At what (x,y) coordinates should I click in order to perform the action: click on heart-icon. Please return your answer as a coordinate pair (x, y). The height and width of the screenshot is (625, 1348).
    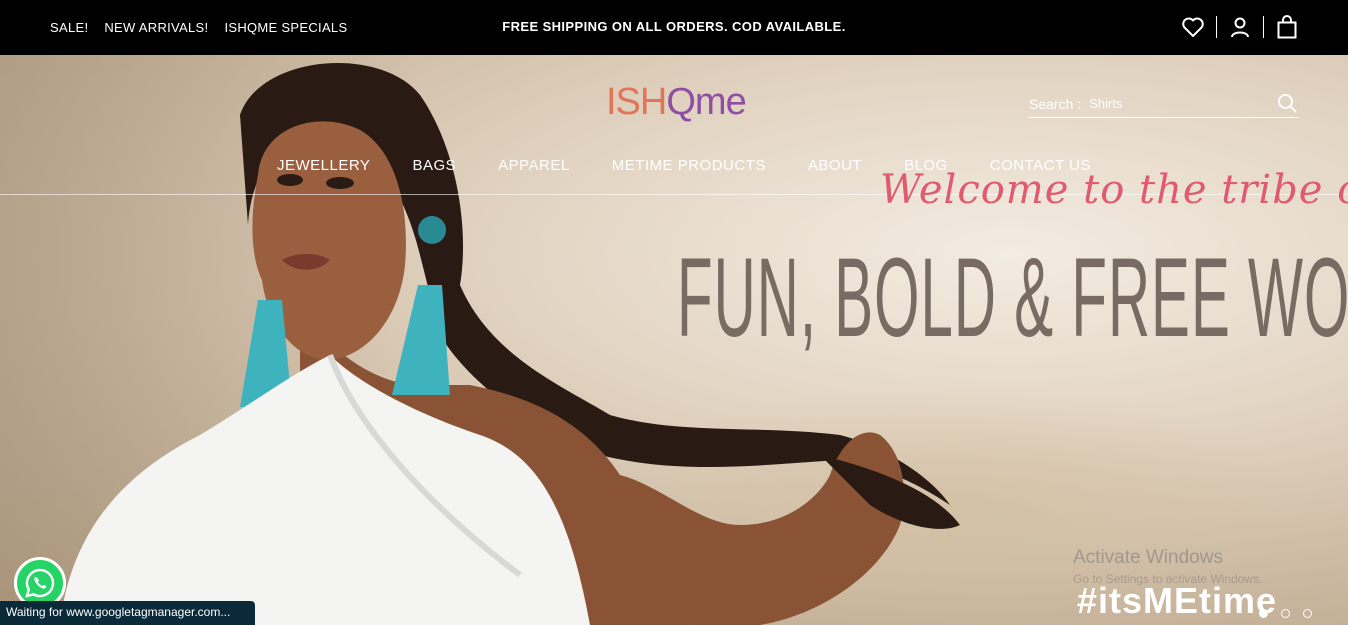
    Looking at the image, I should click on (1193, 27).